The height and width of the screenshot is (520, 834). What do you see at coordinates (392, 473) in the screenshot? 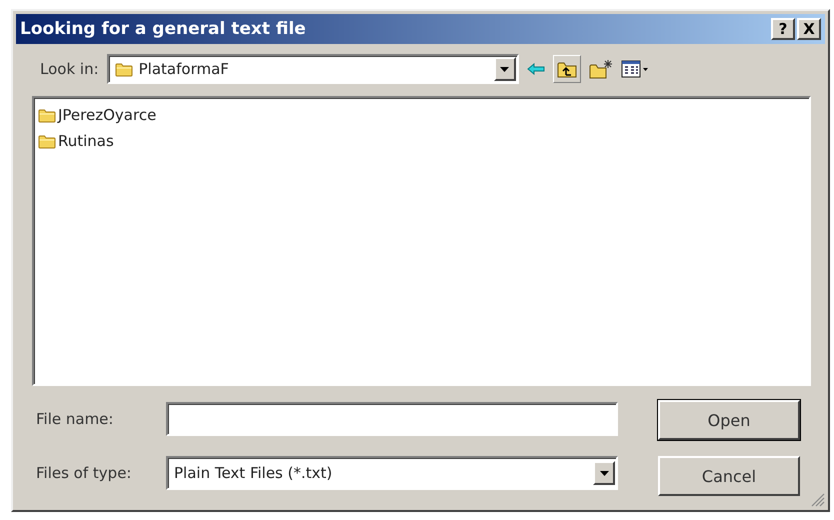
I see `file-type-dropdown: Plain Text Files (*.txt)` at bounding box center [392, 473].